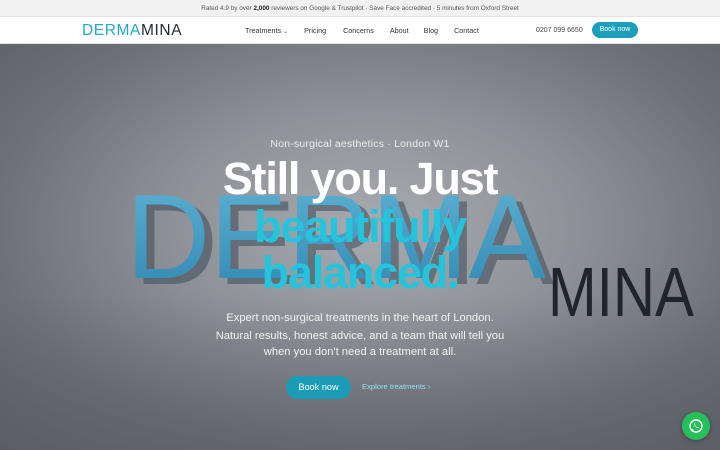 The height and width of the screenshot is (450, 720). I want to click on hero-eyebrow: Non-surgical aesthetics · London W1, so click(360, 144).